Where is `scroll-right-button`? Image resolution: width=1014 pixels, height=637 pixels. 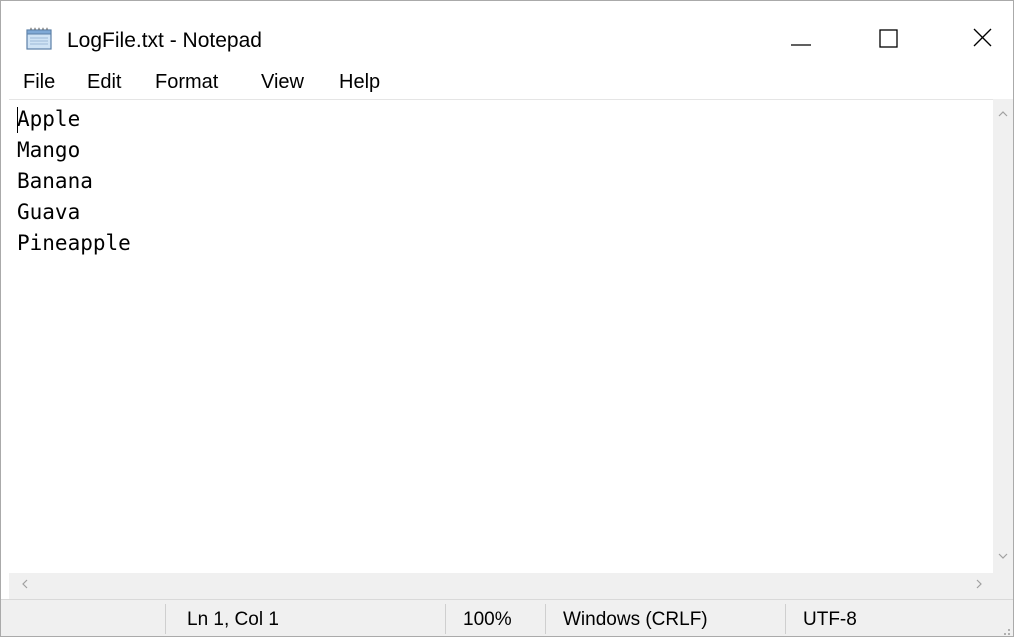 scroll-right-button is located at coordinates (979, 586).